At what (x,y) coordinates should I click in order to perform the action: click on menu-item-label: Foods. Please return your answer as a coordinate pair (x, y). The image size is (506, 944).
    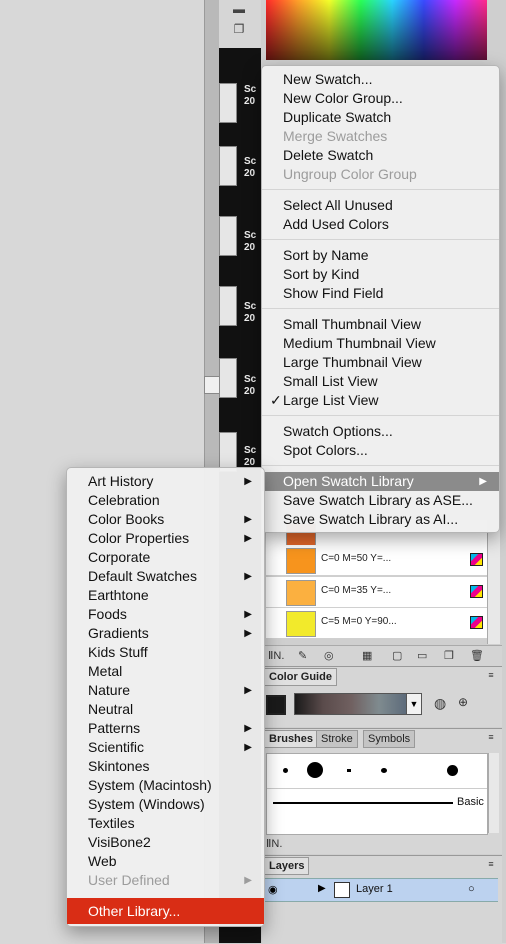
    Looking at the image, I should click on (107, 614).